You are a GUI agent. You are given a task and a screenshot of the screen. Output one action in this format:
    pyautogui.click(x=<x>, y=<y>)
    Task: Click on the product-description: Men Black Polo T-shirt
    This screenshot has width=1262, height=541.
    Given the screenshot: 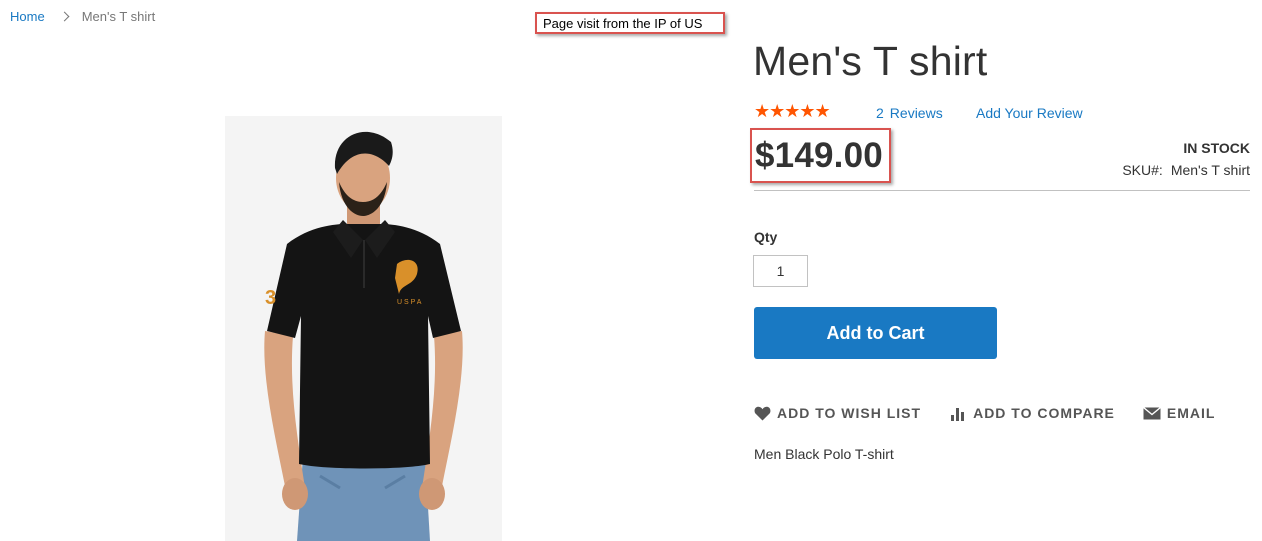 What is the action you would take?
    pyautogui.click(x=824, y=454)
    